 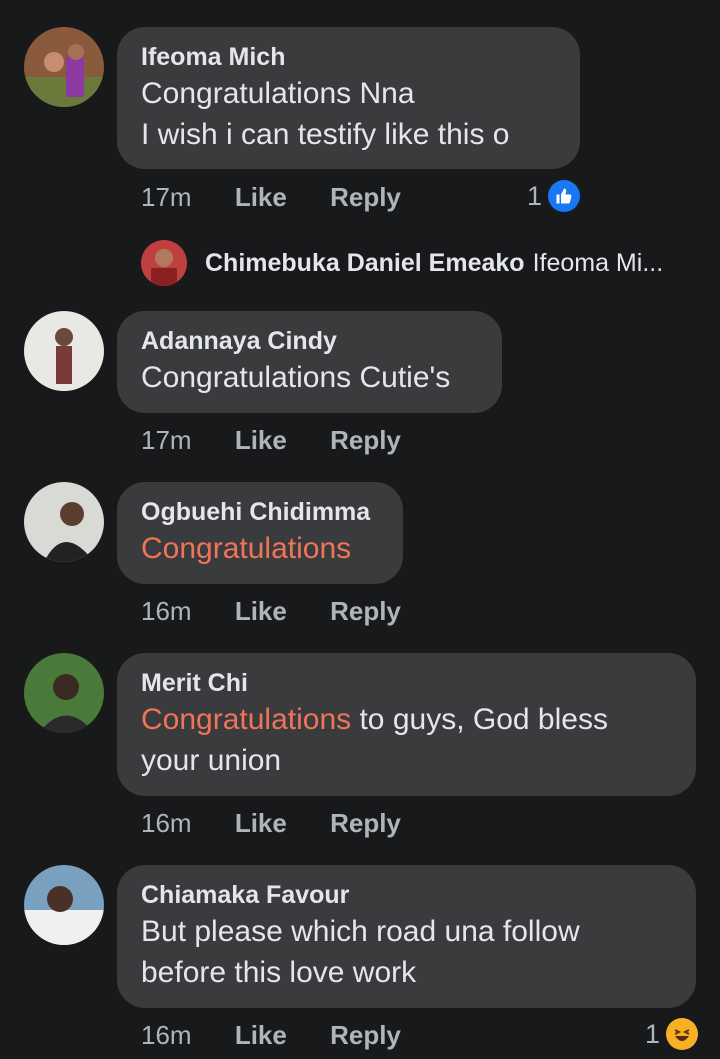 What do you see at coordinates (682, 1034) in the screenshot?
I see `haha-icon` at bounding box center [682, 1034].